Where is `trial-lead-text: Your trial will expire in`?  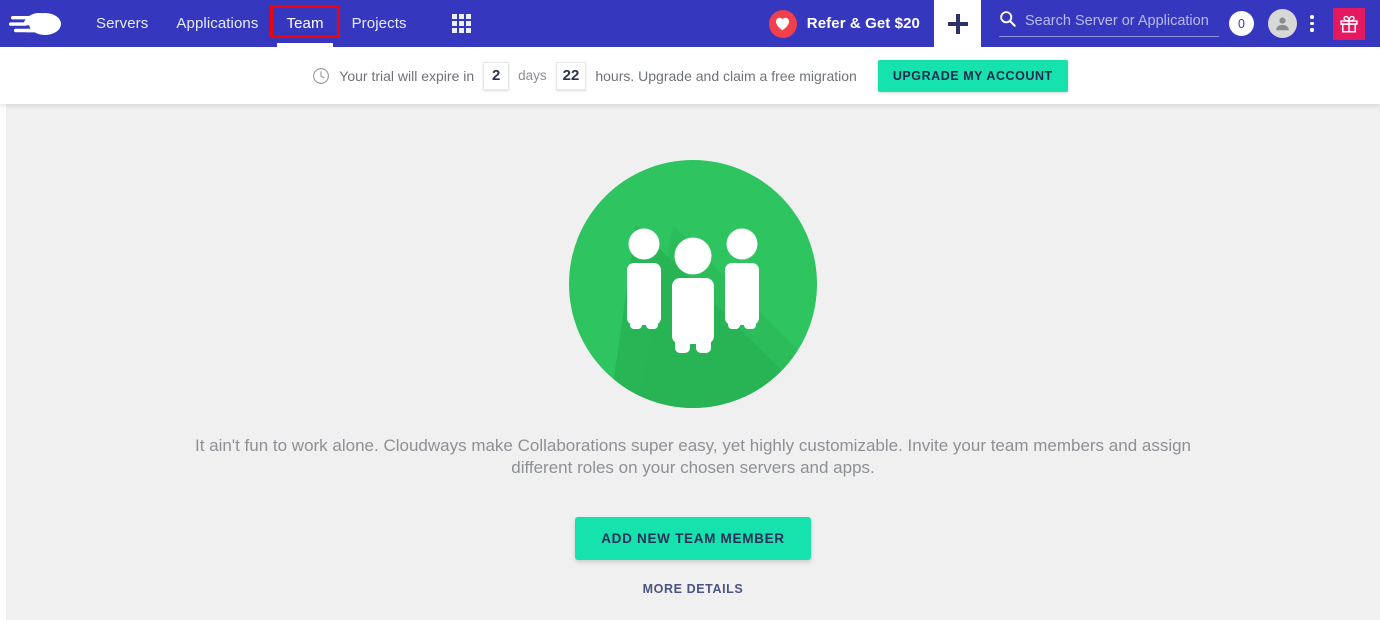
trial-lead-text: Your trial will expire in is located at coordinates (407, 75).